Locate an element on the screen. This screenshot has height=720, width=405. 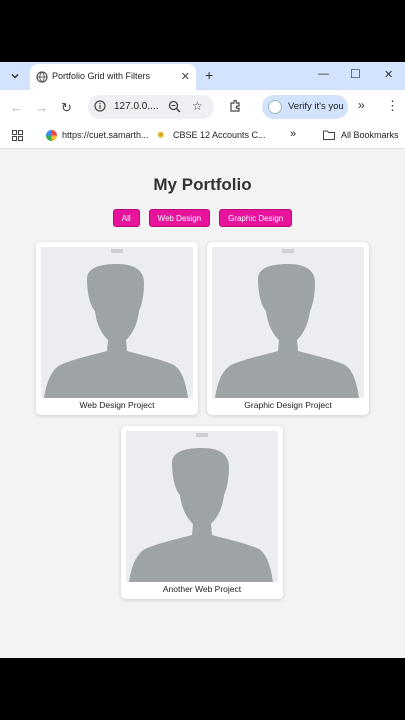
verify-label: Verify it's you is located at coordinates (316, 106).